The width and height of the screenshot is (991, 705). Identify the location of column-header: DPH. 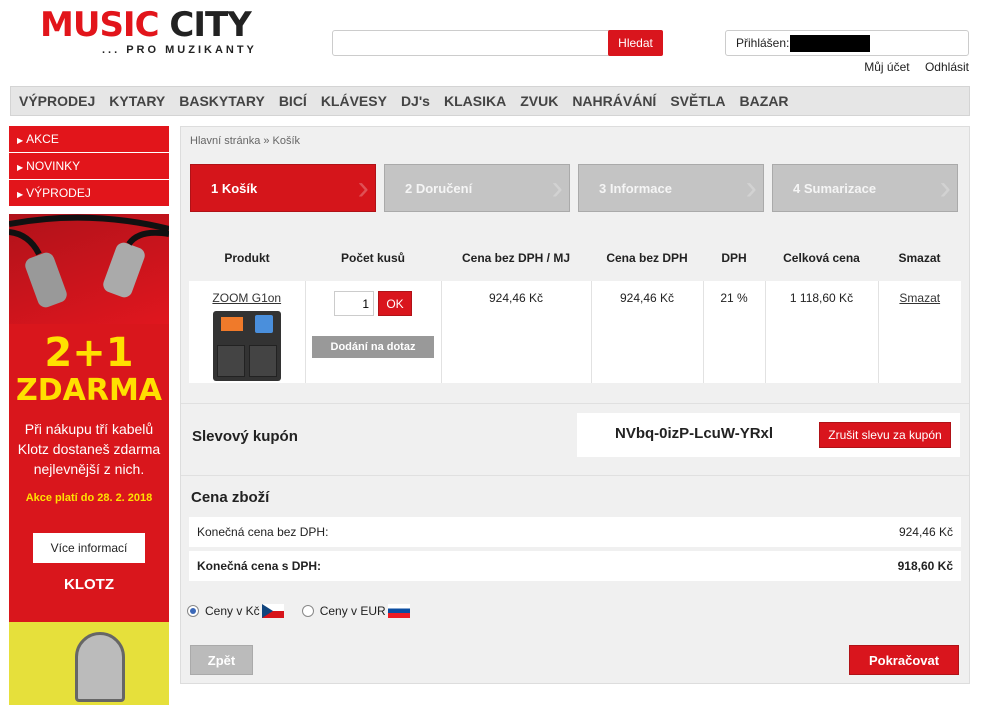
(734, 258).